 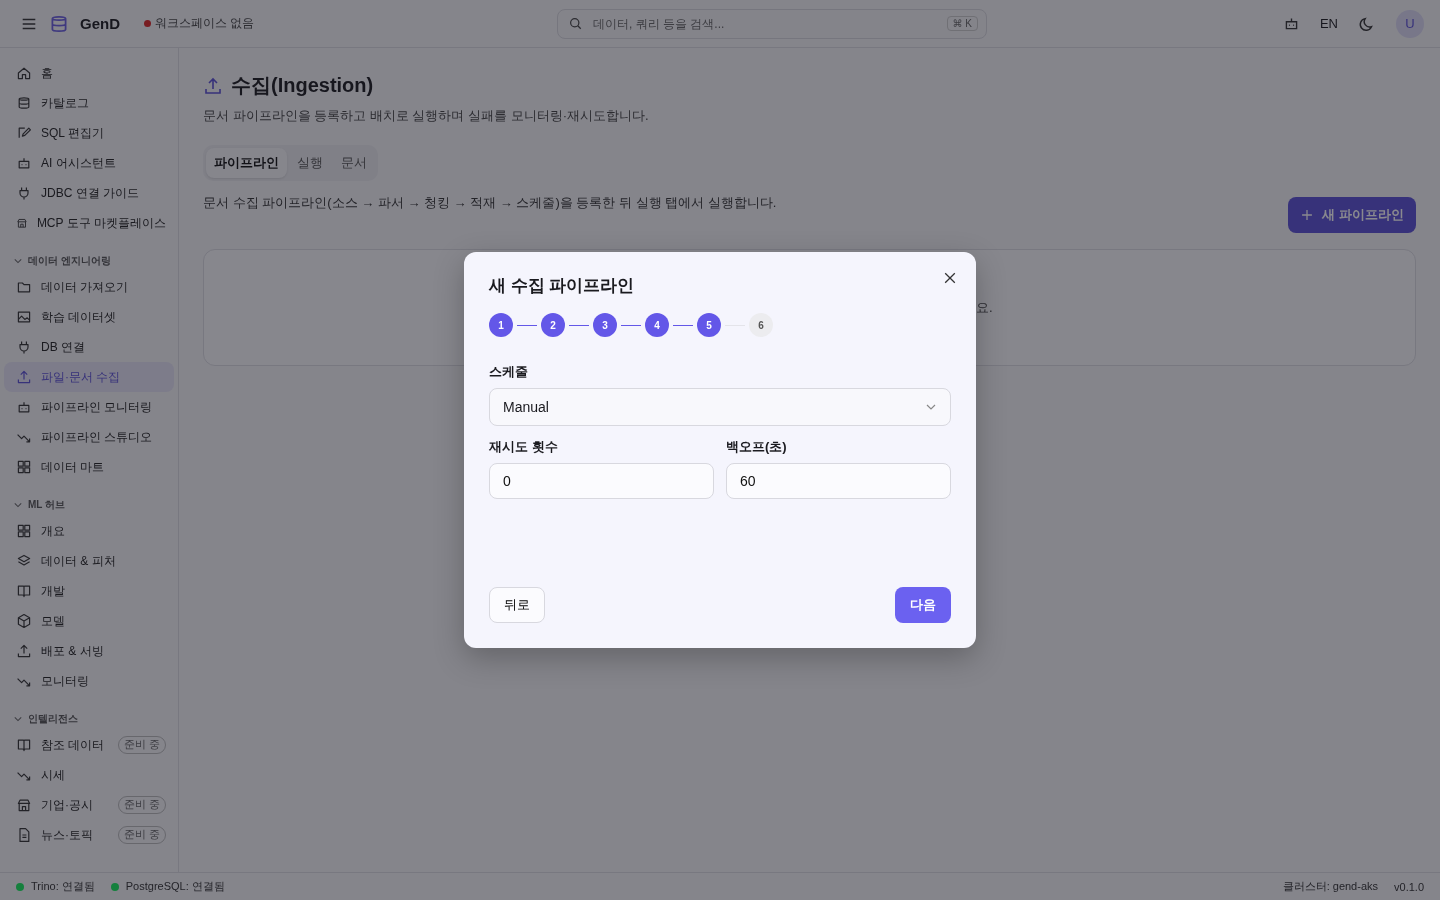 What do you see at coordinates (575, 23) in the screenshot?
I see `search-icon` at bounding box center [575, 23].